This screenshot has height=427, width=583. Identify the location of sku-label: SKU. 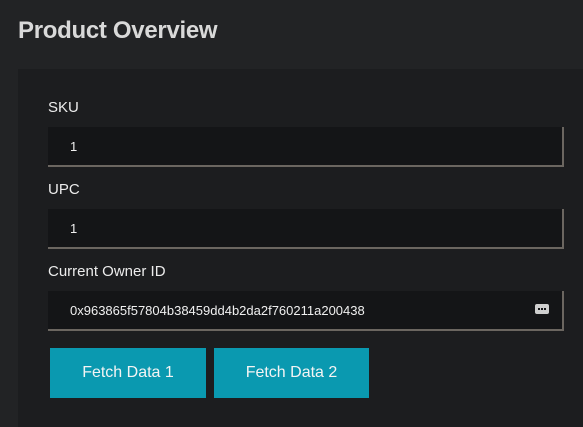
(63, 107).